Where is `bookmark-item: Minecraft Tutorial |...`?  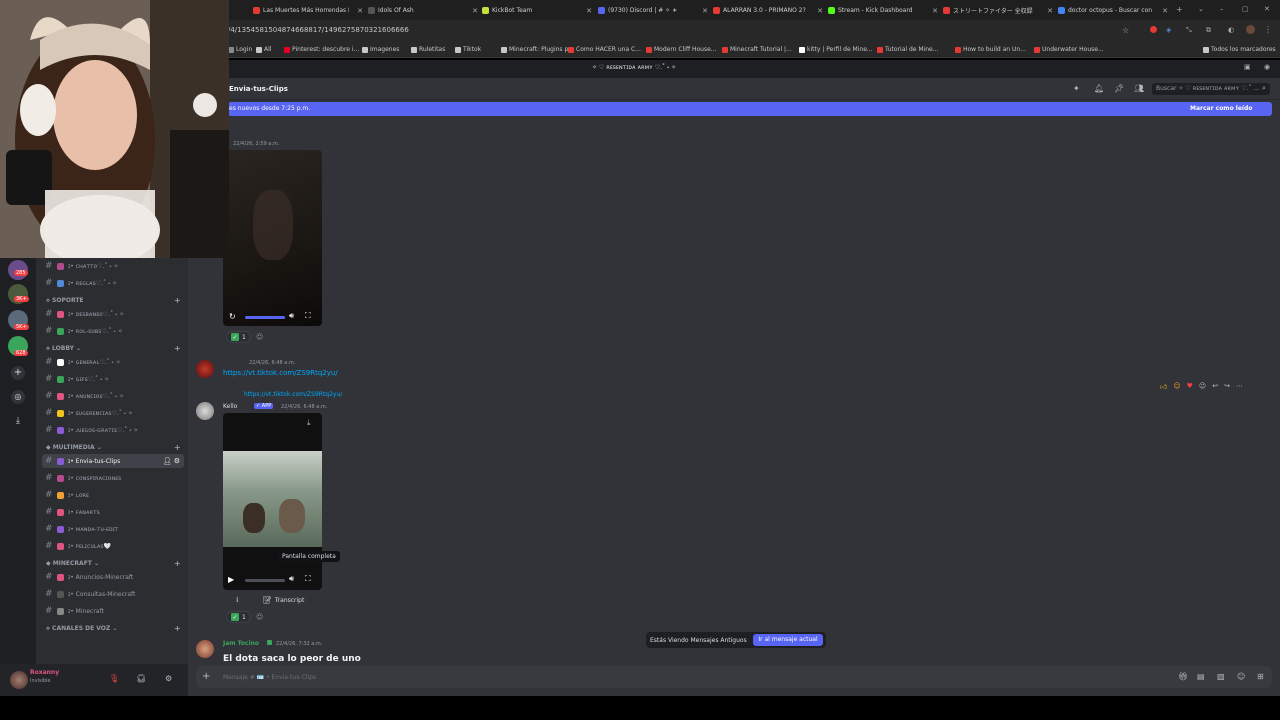
bookmark-item: Minecraft Tutorial |... is located at coordinates (757, 49).